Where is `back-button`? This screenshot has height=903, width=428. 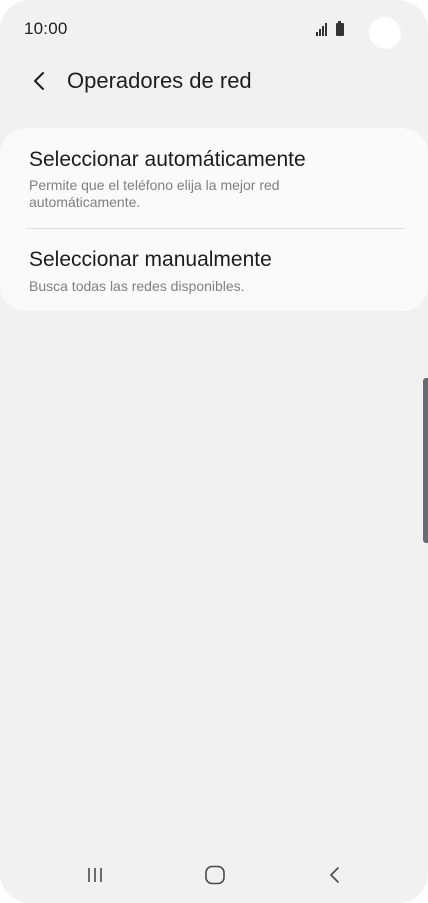
back-button is located at coordinates (39, 81).